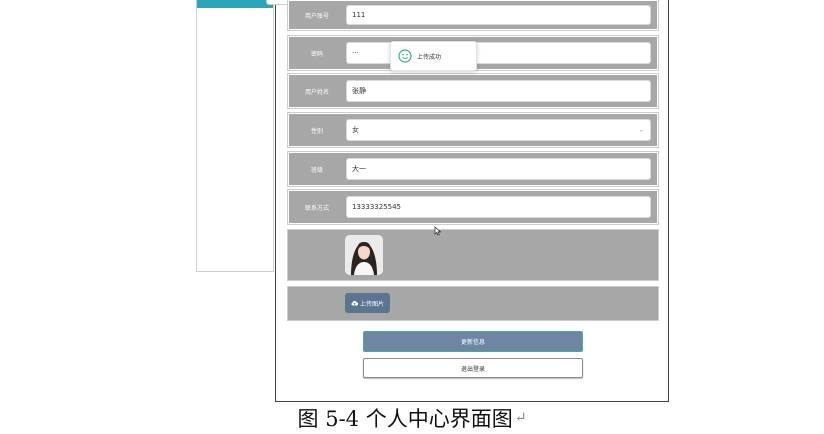  Describe the element at coordinates (316, 16) in the screenshot. I see `field-label: 用户账号` at that location.